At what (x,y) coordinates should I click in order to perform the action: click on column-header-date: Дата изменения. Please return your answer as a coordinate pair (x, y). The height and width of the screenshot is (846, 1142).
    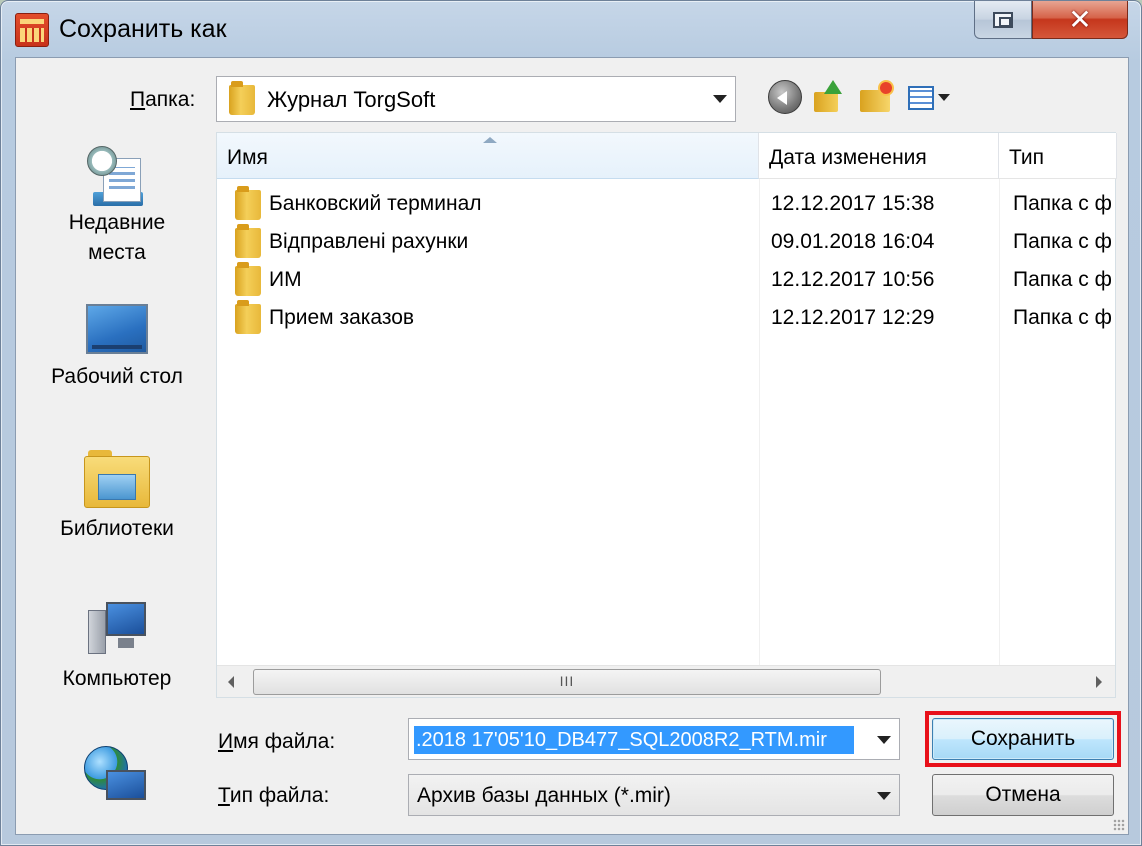
    Looking at the image, I should click on (879, 156).